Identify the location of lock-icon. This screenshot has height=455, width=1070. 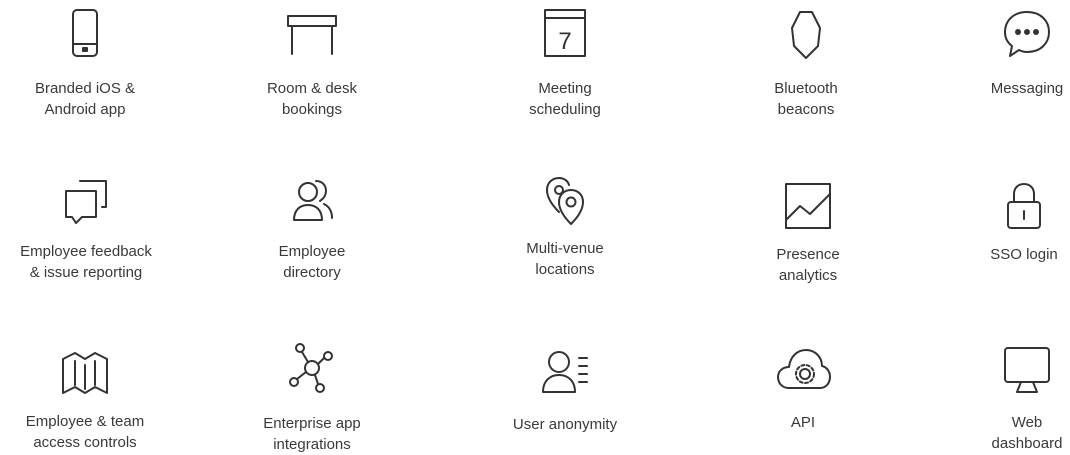
(1024, 206).